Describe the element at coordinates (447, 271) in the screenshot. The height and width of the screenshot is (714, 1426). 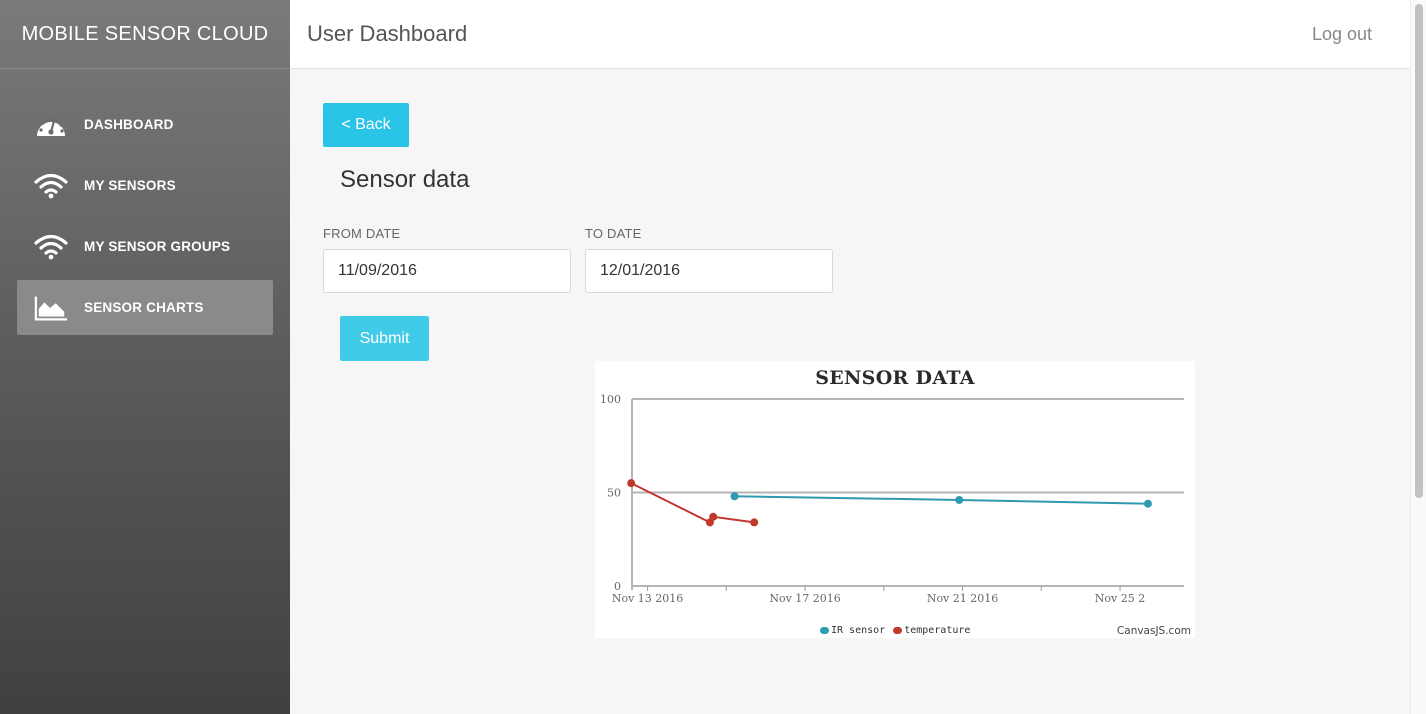
I see `from-date-input` at that location.